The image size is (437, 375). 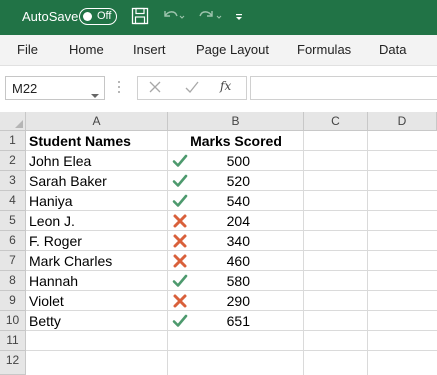 What do you see at coordinates (236, 141) in the screenshot?
I see `cell-b1: Marks Scored` at bounding box center [236, 141].